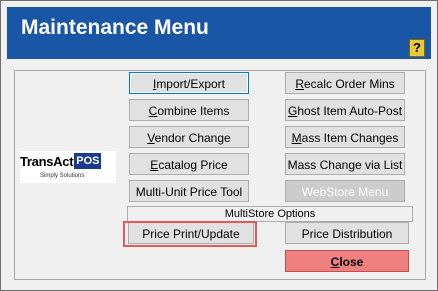  Describe the element at coordinates (345, 83) in the screenshot. I see `recalc-order-mins-button: Recalc Order Mins` at that location.